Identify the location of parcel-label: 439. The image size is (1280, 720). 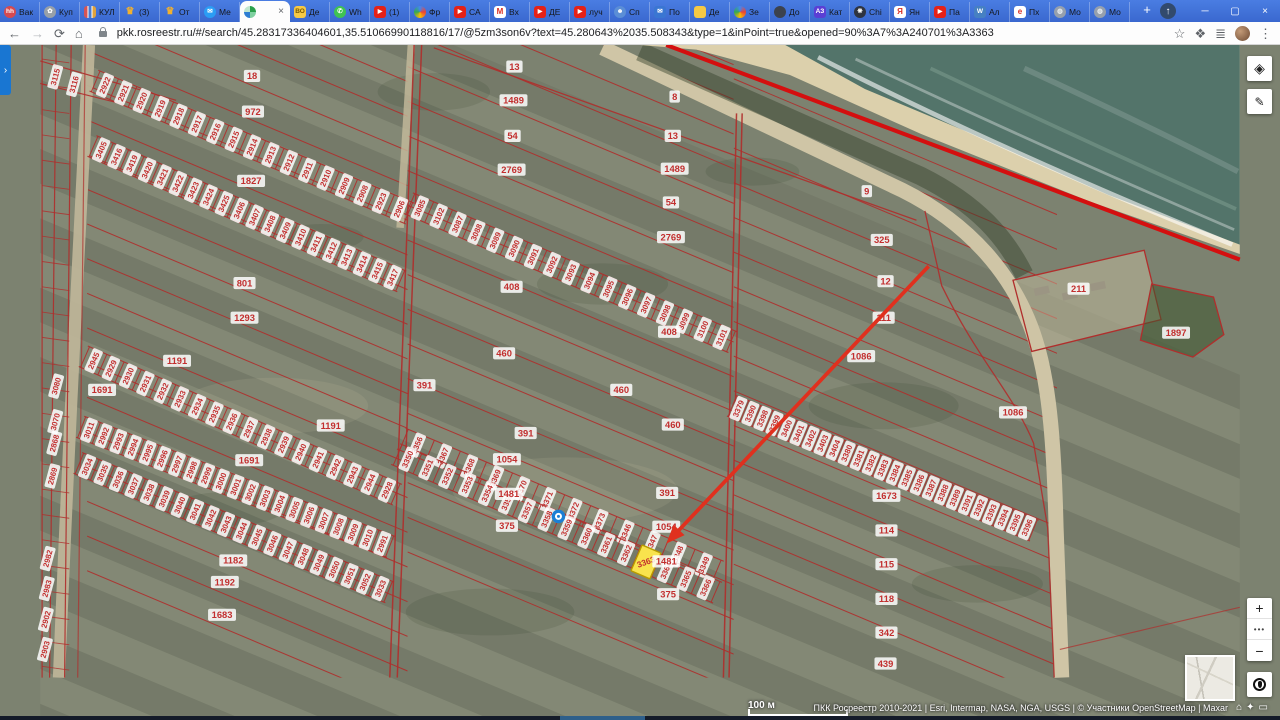
(885, 663).